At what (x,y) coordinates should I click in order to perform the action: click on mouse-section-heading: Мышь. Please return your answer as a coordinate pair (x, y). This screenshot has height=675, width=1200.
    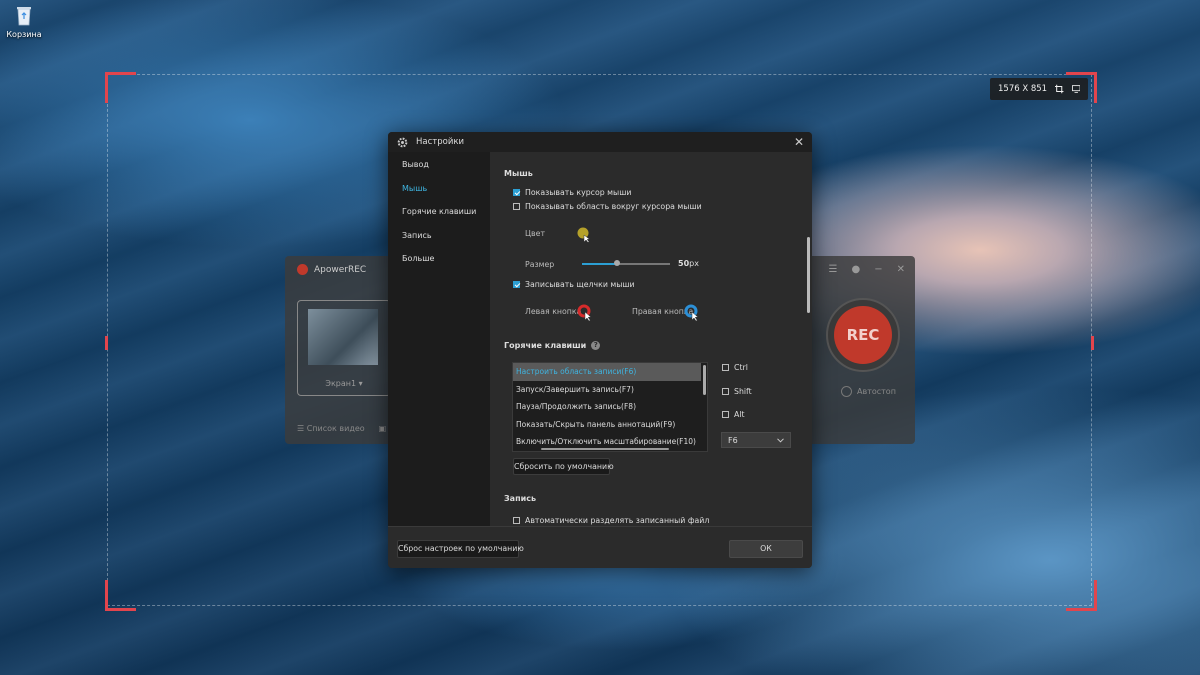
    Looking at the image, I should click on (518, 173).